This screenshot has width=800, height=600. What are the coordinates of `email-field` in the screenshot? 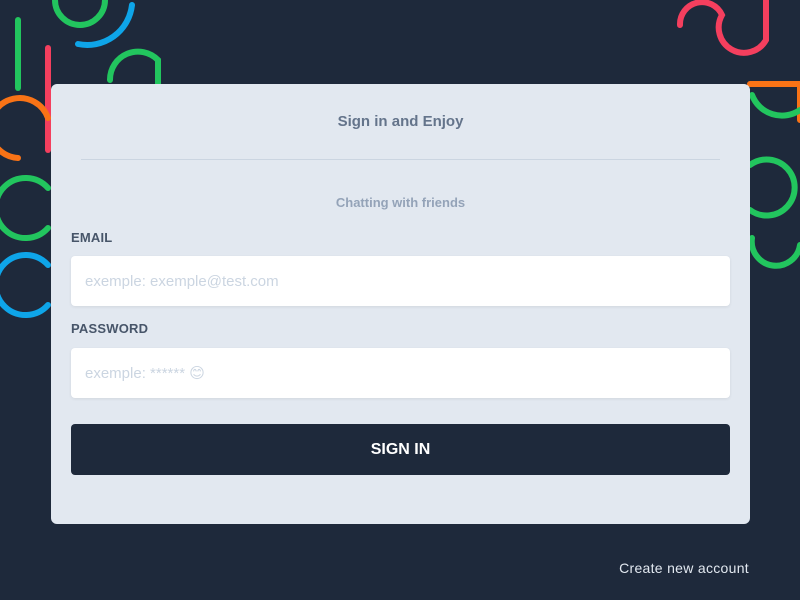 It's located at (400, 281).